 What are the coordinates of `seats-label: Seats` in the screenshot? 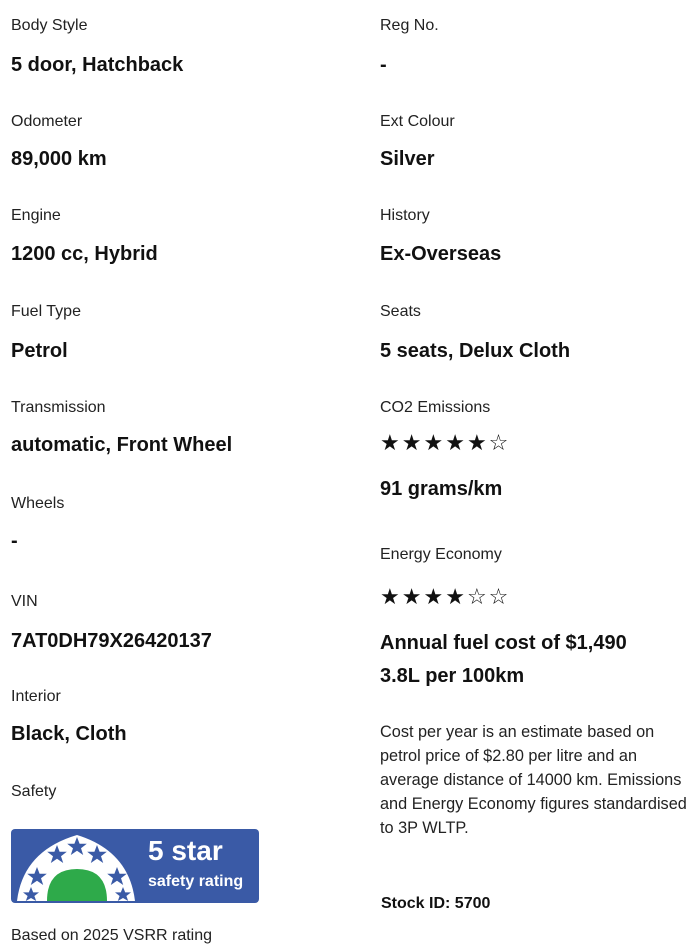 It's located at (400, 311).